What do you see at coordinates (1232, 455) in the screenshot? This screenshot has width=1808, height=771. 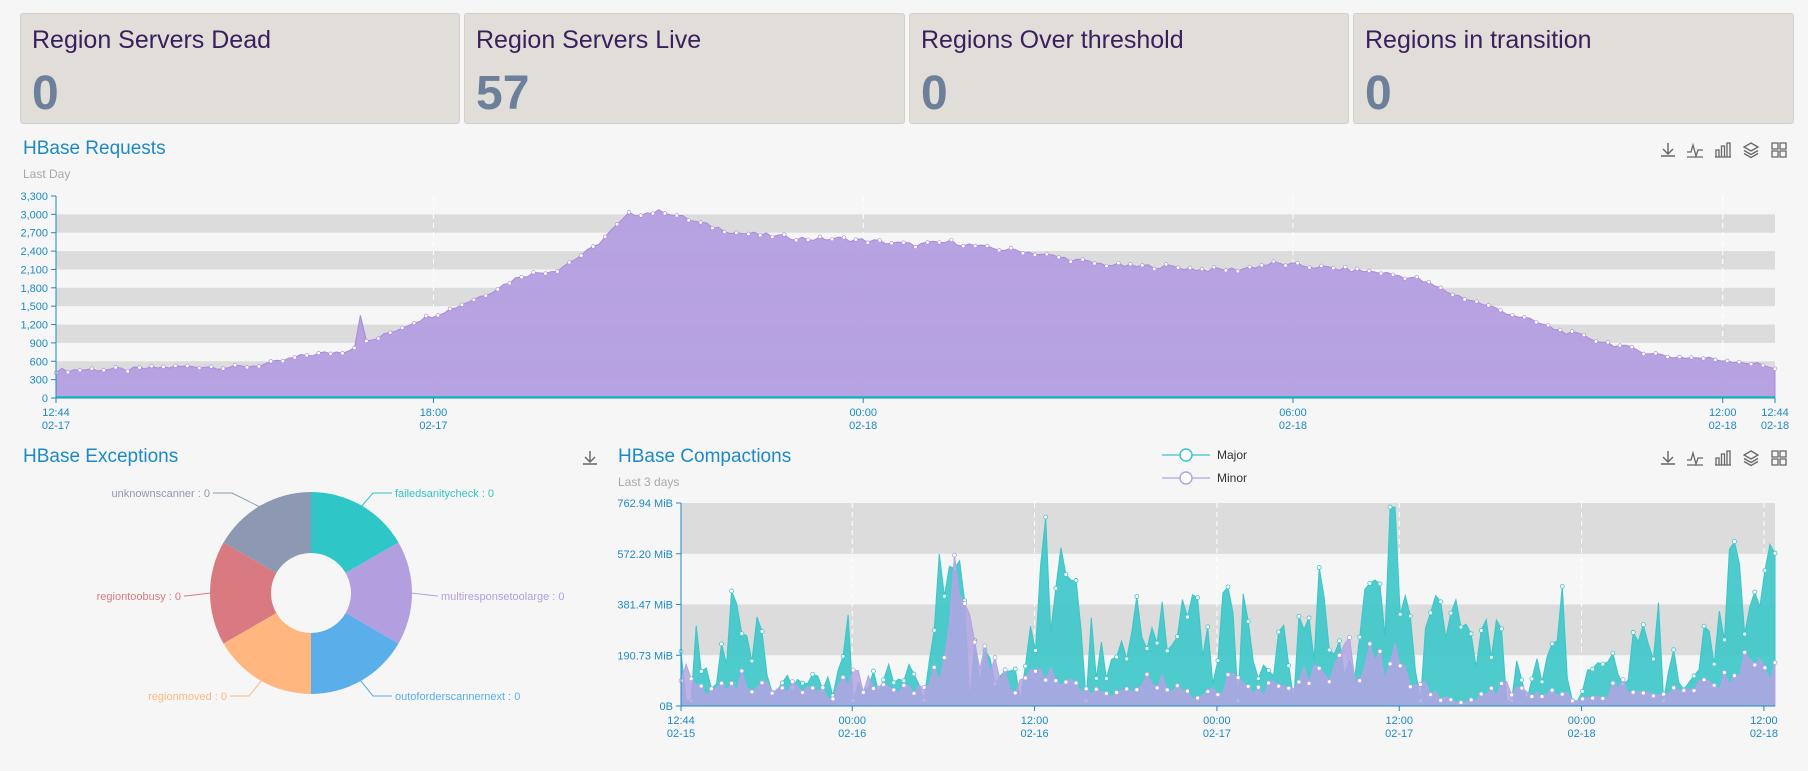 I see `legend-label: Major` at bounding box center [1232, 455].